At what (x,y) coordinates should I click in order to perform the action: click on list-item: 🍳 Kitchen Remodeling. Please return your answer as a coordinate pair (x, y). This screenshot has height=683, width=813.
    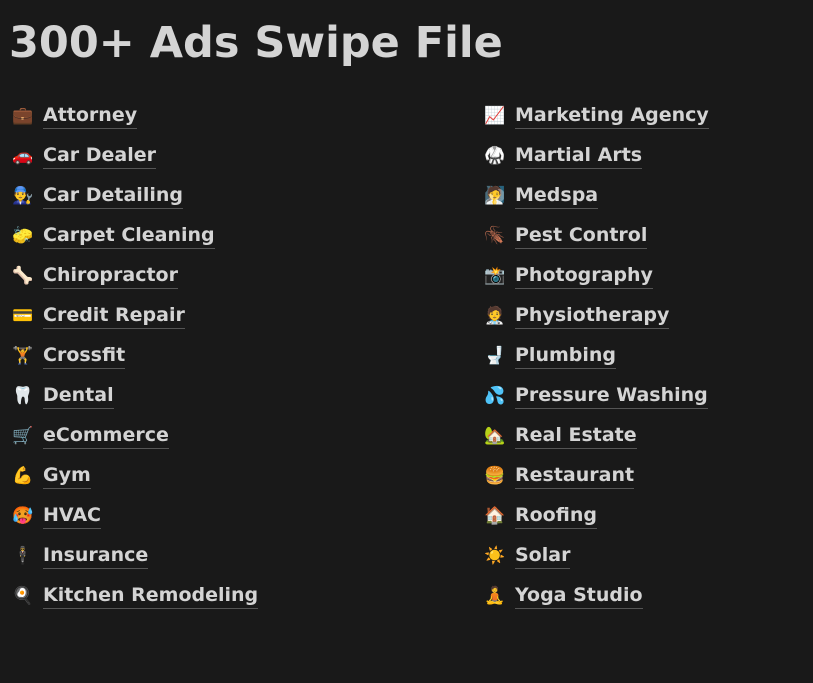
    Looking at the image, I should click on (135, 596).